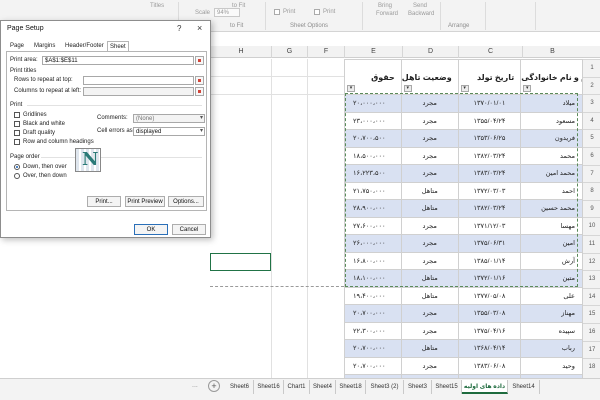 Image resolution: width=600 pixels, height=400 pixels. Describe the element at coordinates (373, 330) in the screenshot. I see `salary-cell: ۲۲،۳۰۰،۰۰۰` at that location.